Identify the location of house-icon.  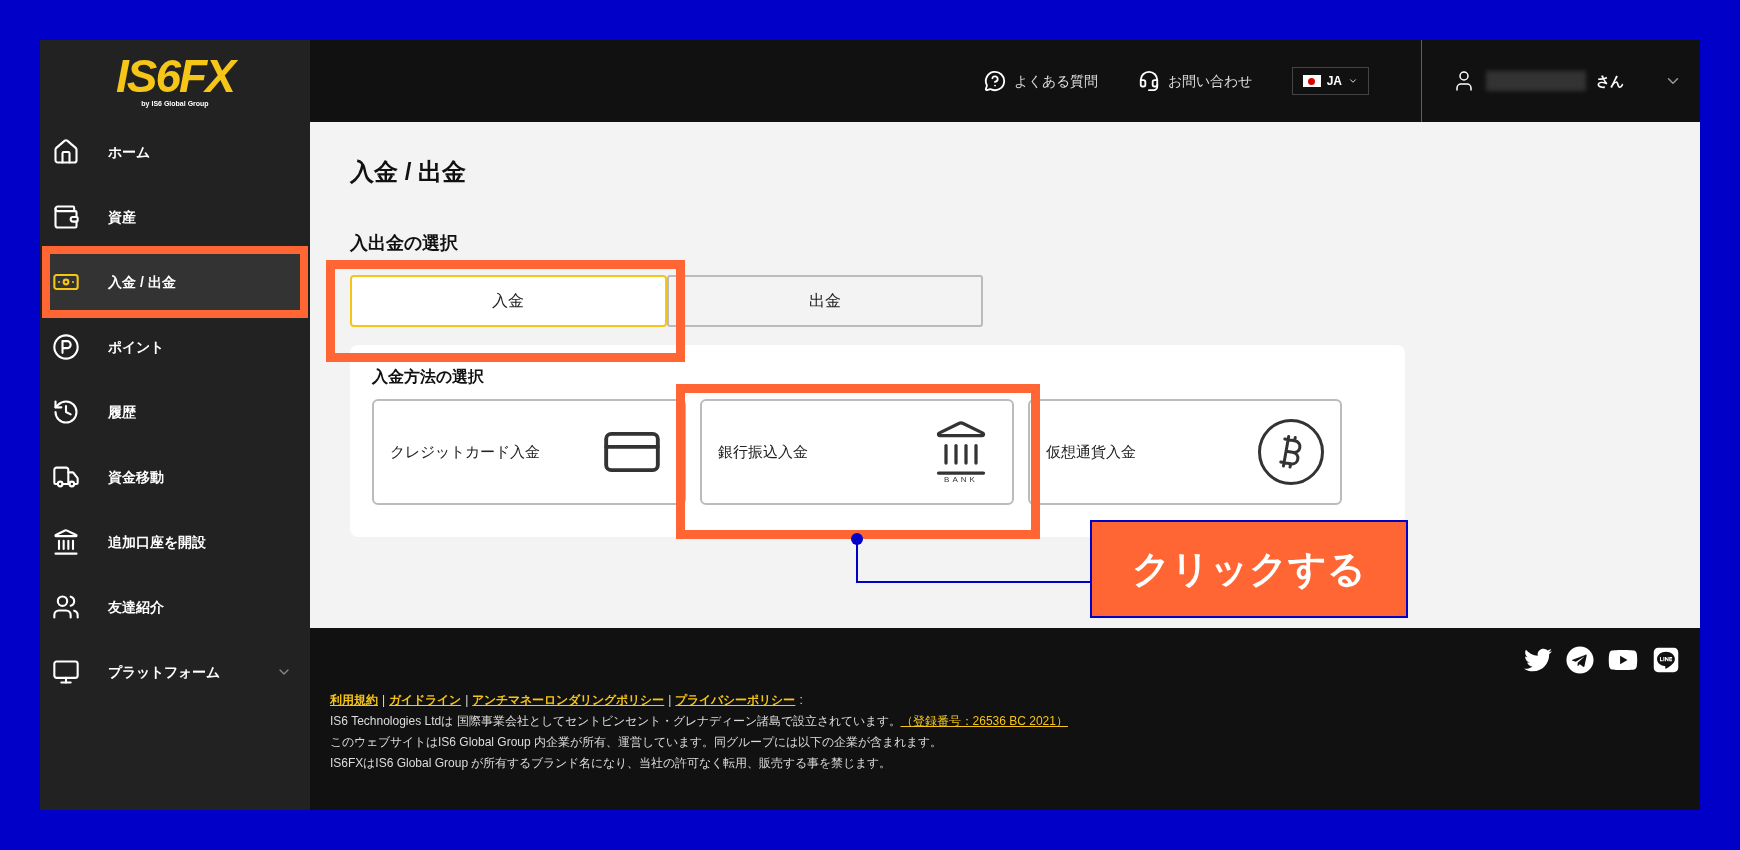
(66, 152).